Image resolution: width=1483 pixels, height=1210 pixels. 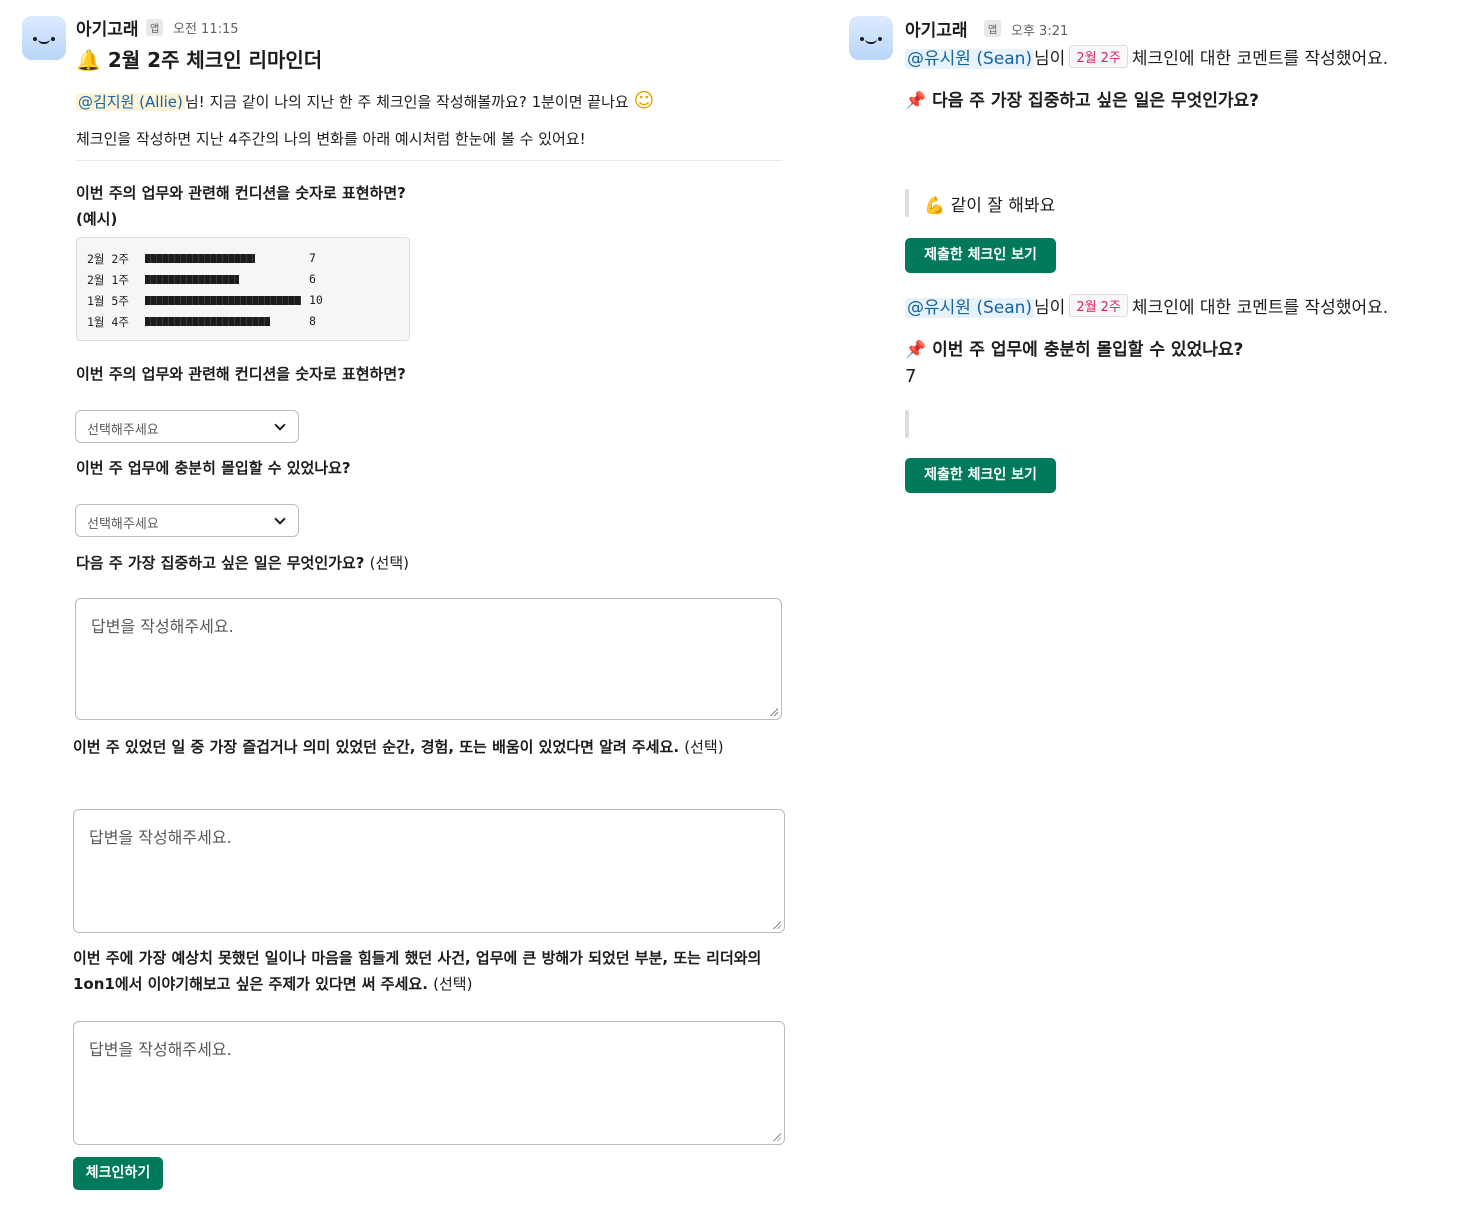 What do you see at coordinates (118, 1173) in the screenshot?
I see `checkin-submit-button: 체크인하기` at bounding box center [118, 1173].